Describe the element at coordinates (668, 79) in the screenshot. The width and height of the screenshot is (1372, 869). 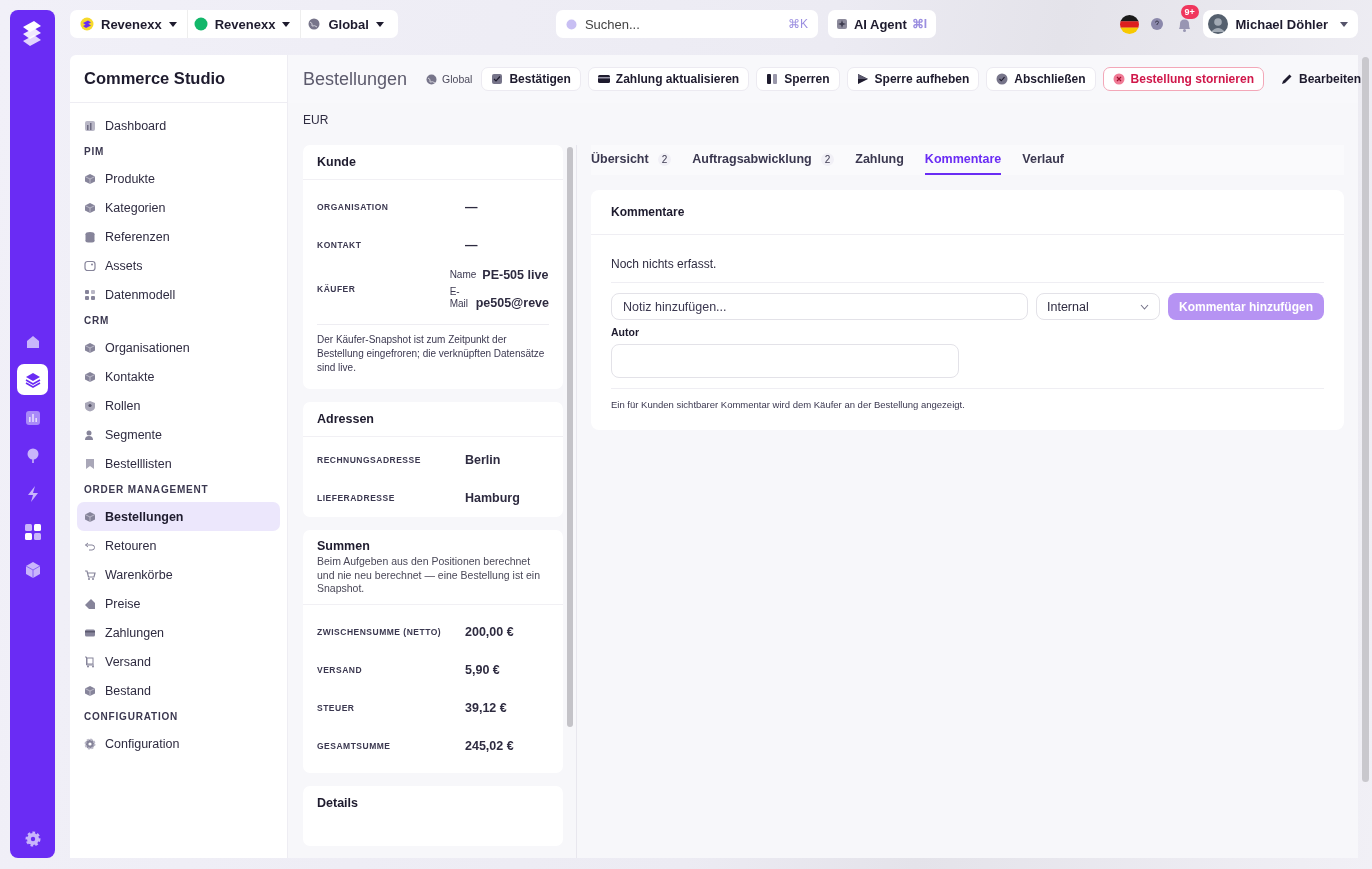
I see `action-button: Zahlung aktualisieren` at that location.